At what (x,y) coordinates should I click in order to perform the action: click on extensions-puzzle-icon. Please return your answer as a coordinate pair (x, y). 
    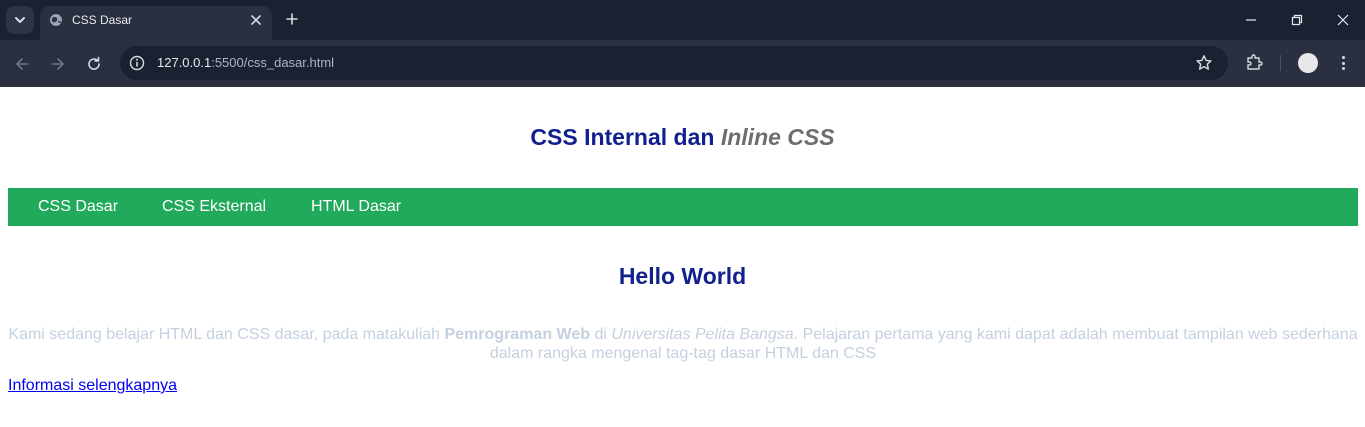
    Looking at the image, I should click on (1254, 62).